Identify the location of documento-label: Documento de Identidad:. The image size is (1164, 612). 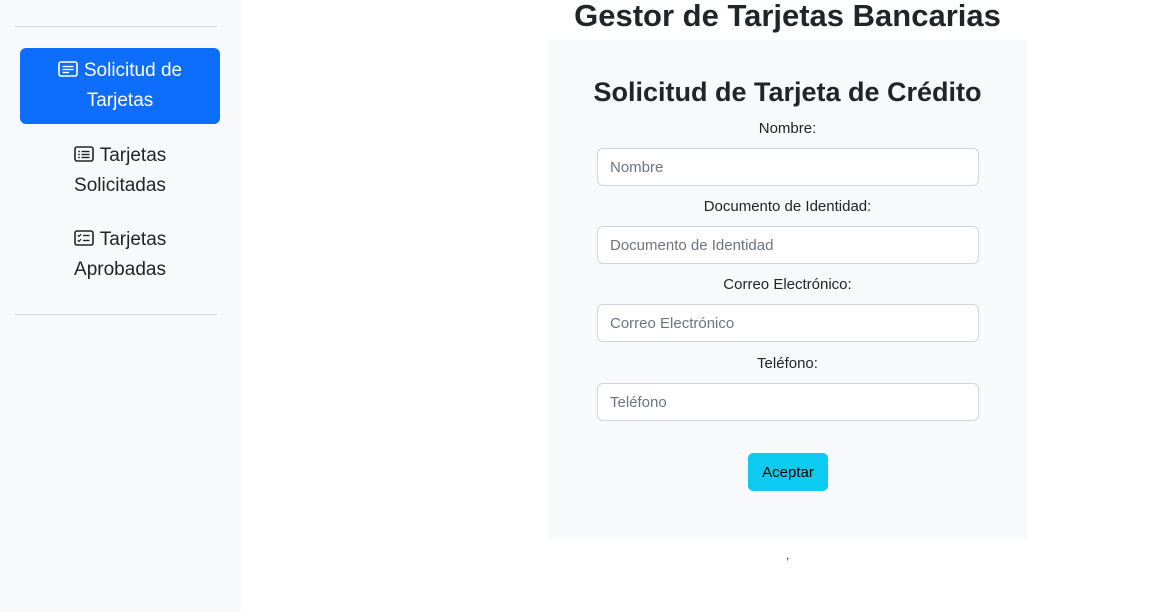
(787, 206).